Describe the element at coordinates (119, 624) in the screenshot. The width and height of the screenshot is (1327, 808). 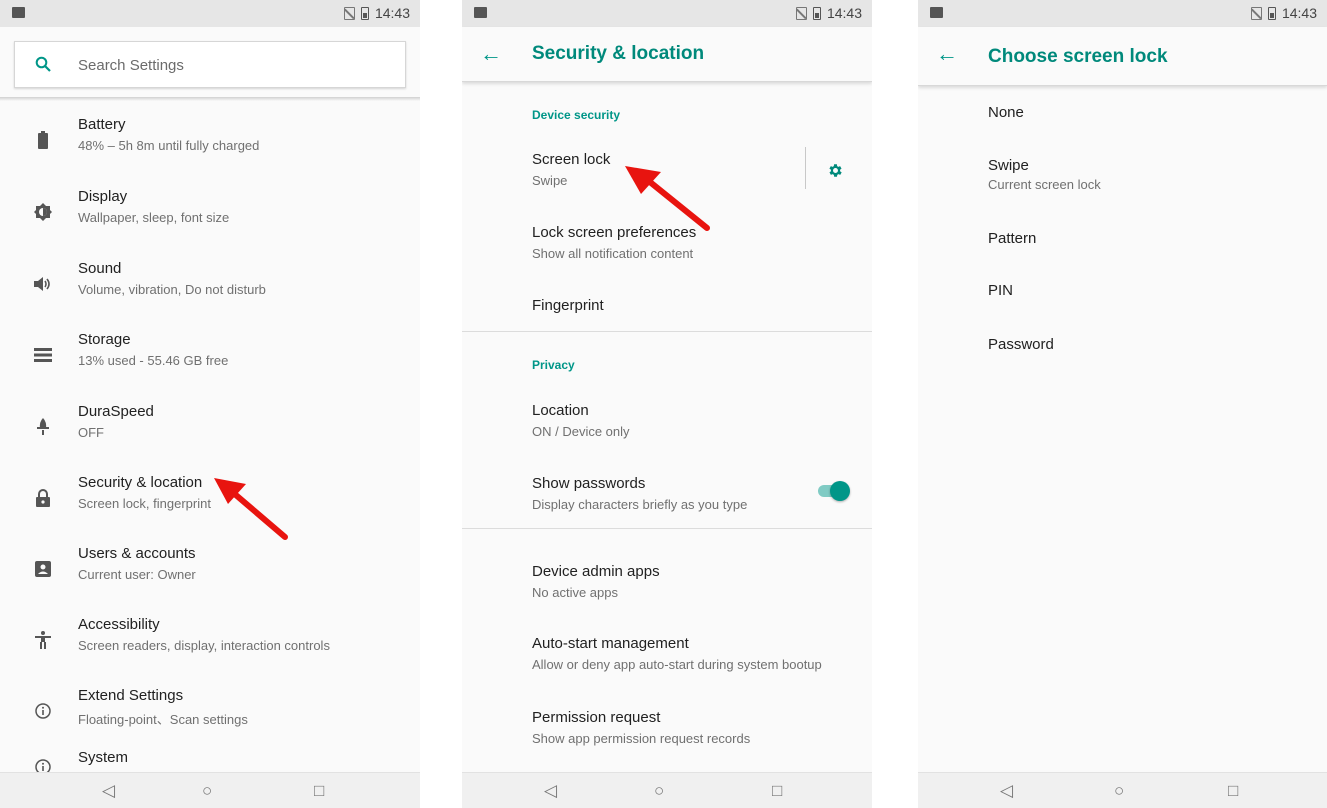
I see `item-title: Accessibility` at that location.